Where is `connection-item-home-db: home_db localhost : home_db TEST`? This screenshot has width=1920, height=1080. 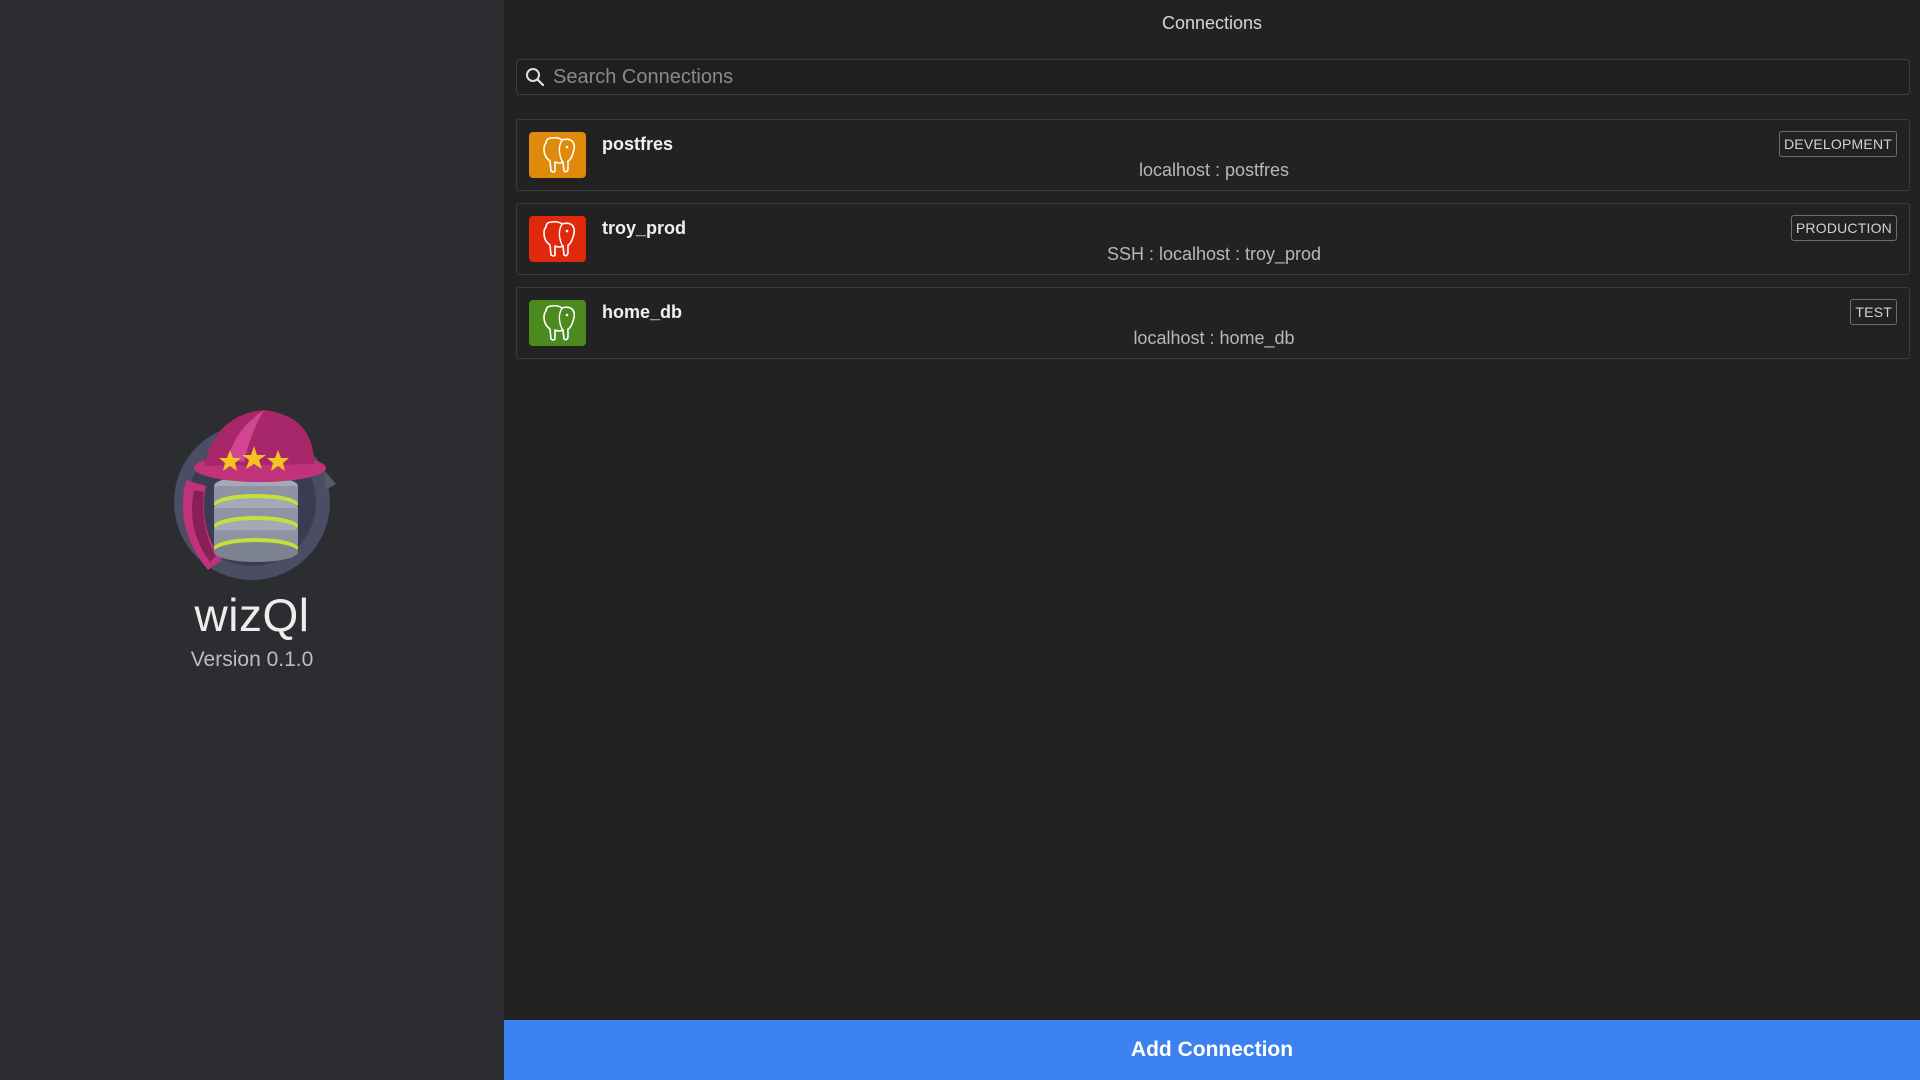 connection-item-home-db: home_db localhost : home_db TEST is located at coordinates (1213, 323).